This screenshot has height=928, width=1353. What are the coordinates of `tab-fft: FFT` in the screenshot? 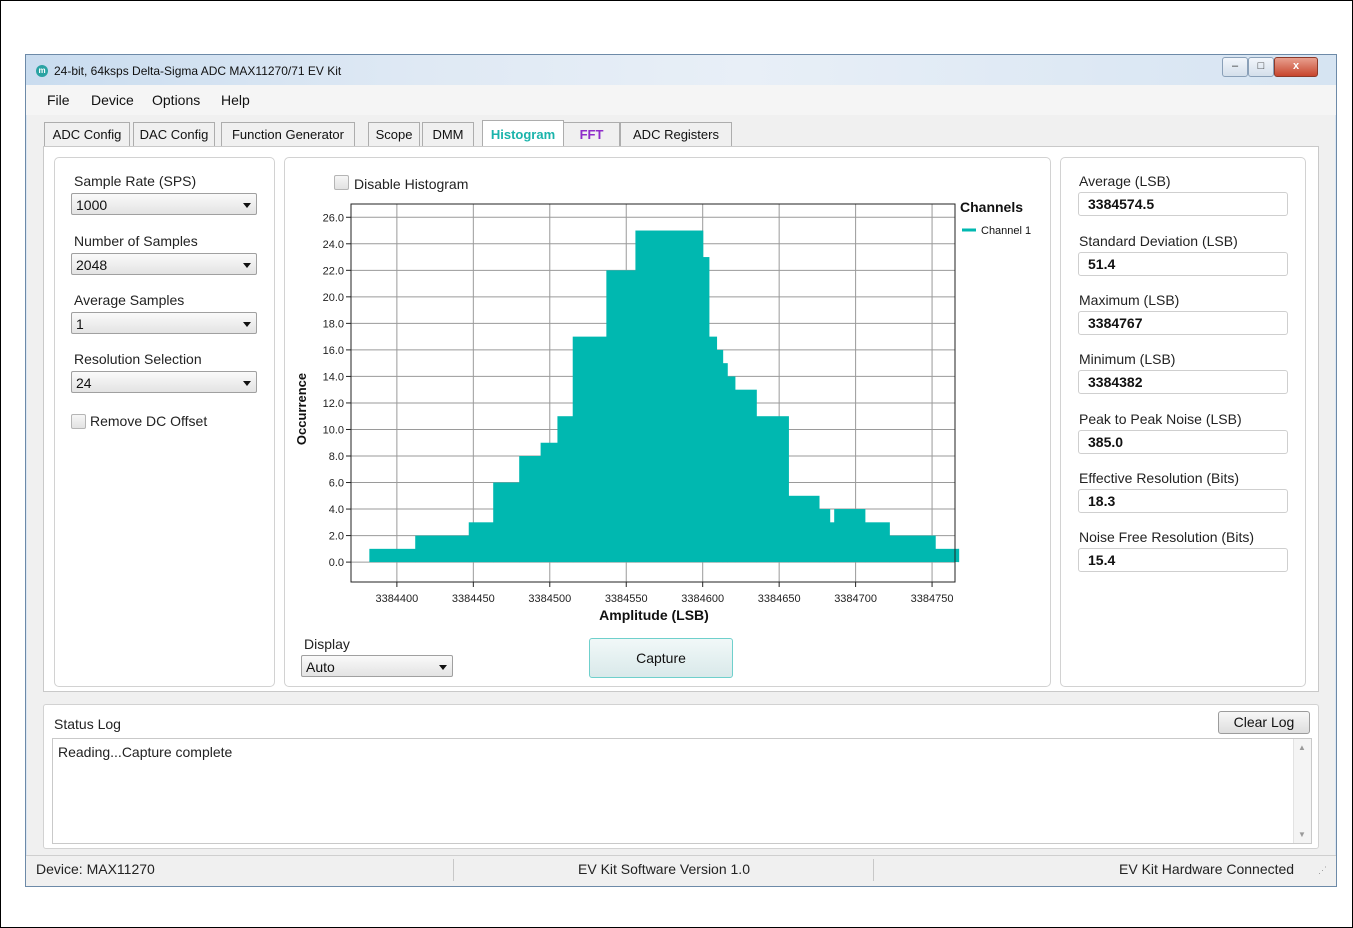 It's located at (591, 134).